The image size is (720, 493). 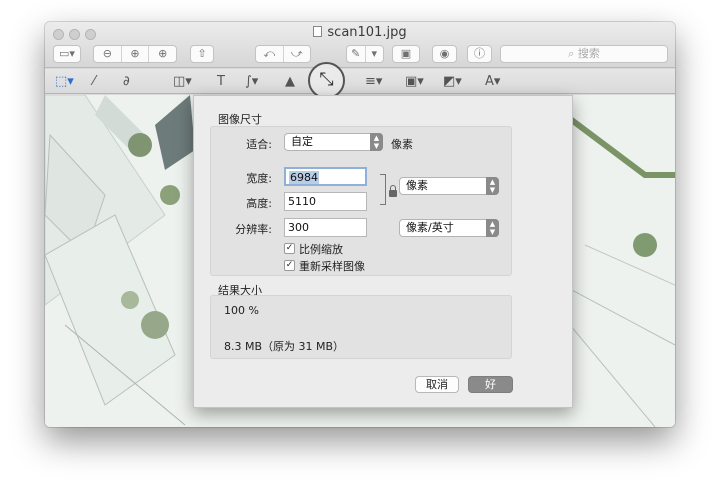 I want to click on zoom-controls: ⊖ ⊕ ⊕, so click(x=135, y=54).